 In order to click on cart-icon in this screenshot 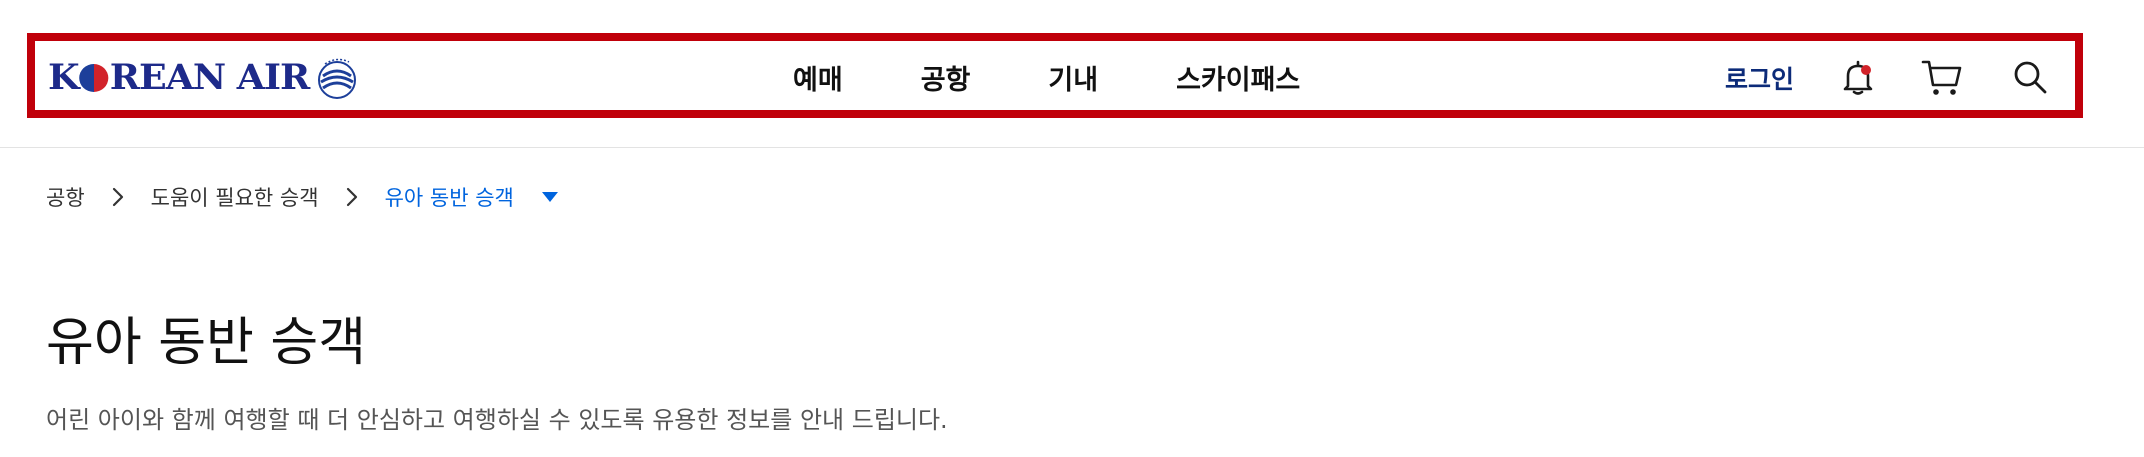, I will do `click(1941, 77)`.